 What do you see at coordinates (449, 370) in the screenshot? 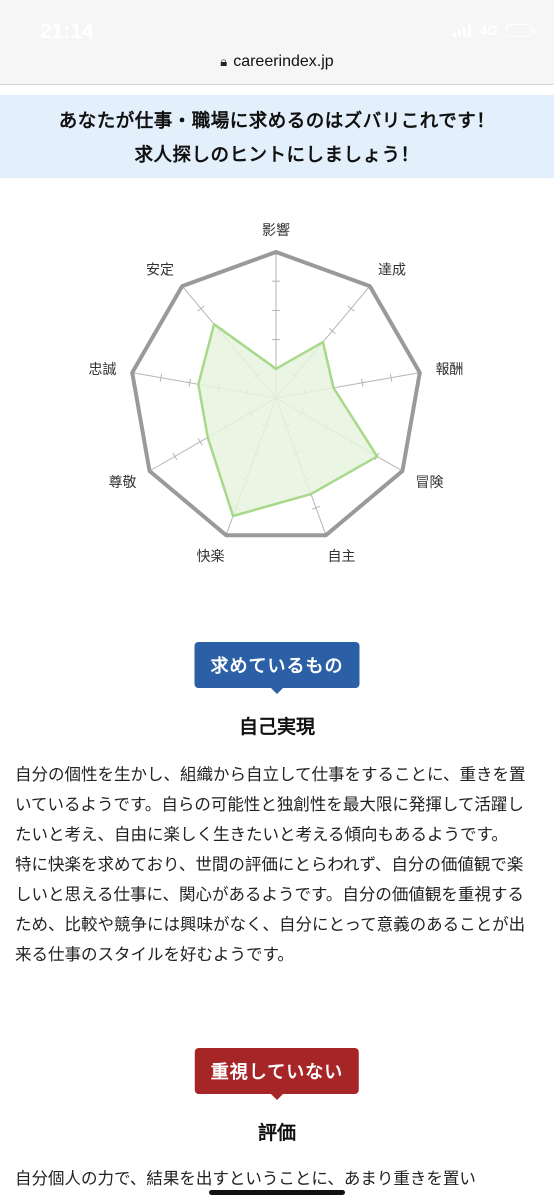
I see `radar-axis-label: 報酬` at bounding box center [449, 370].